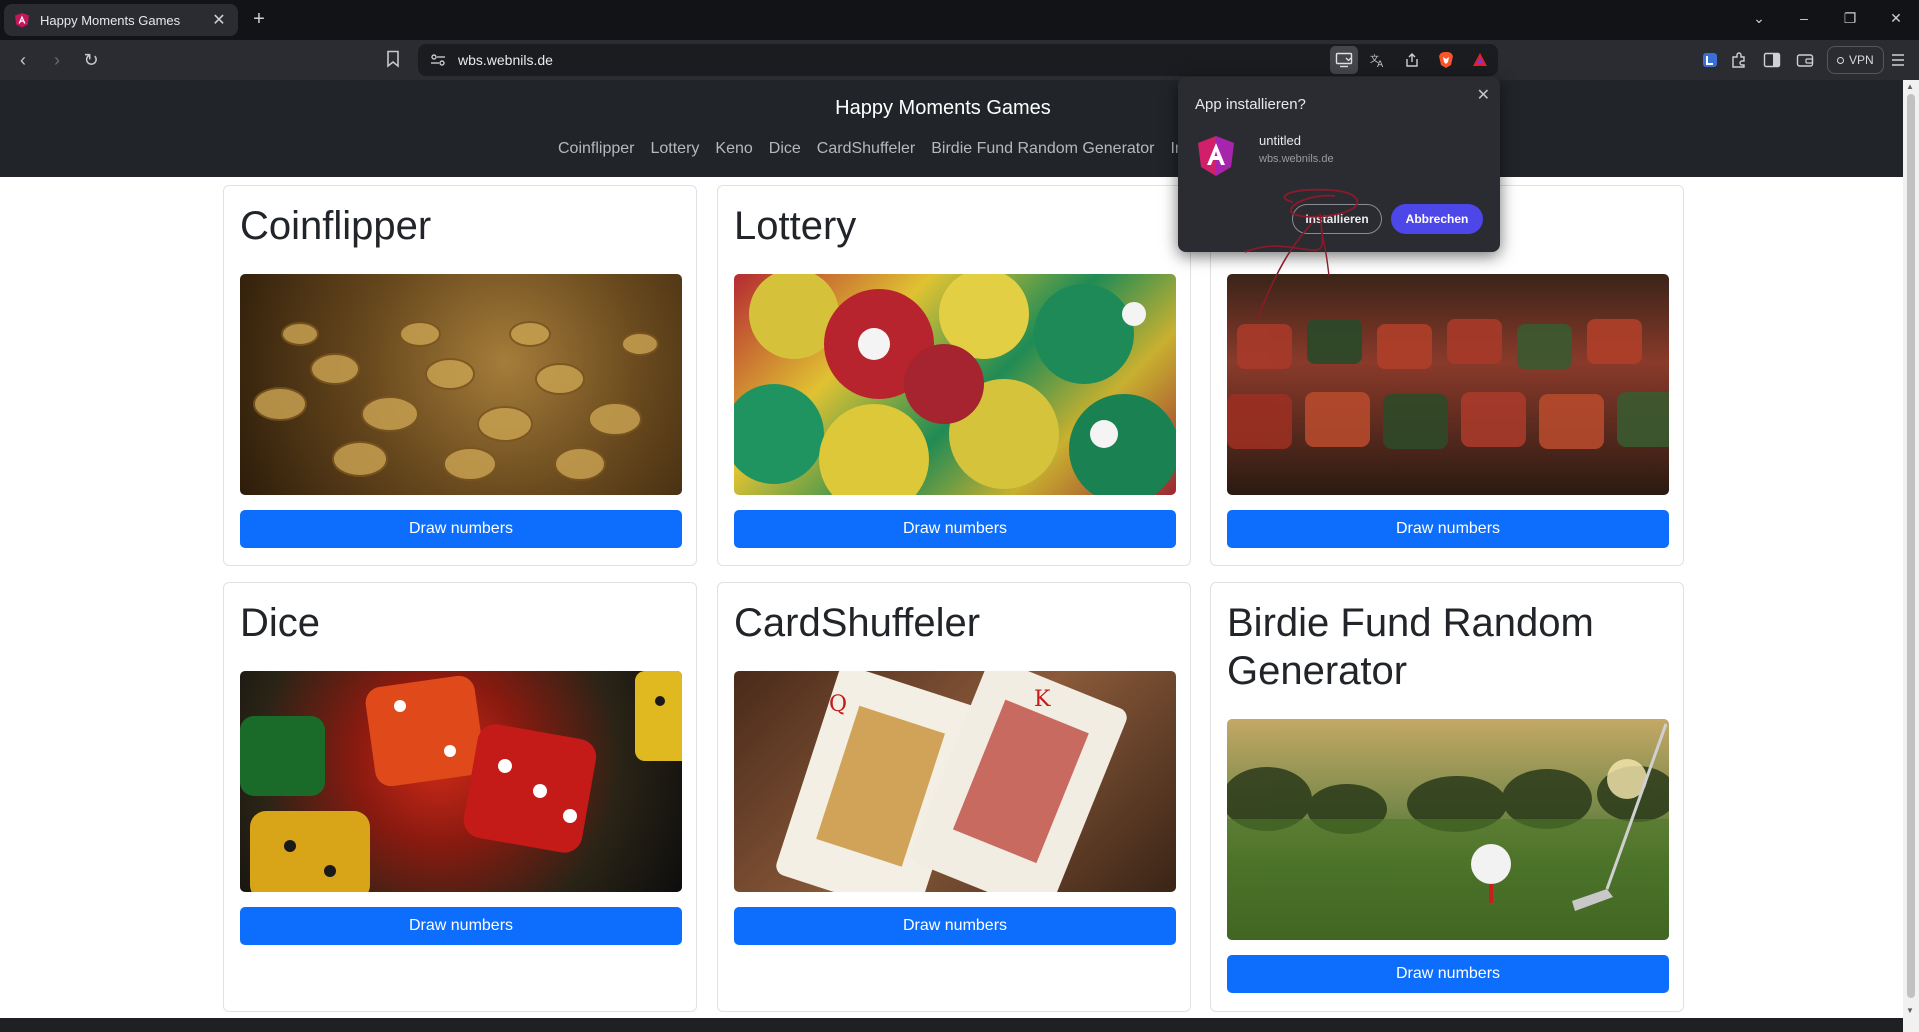 The width and height of the screenshot is (1919, 1032). I want to click on svg-text: A, so click(1380, 64).